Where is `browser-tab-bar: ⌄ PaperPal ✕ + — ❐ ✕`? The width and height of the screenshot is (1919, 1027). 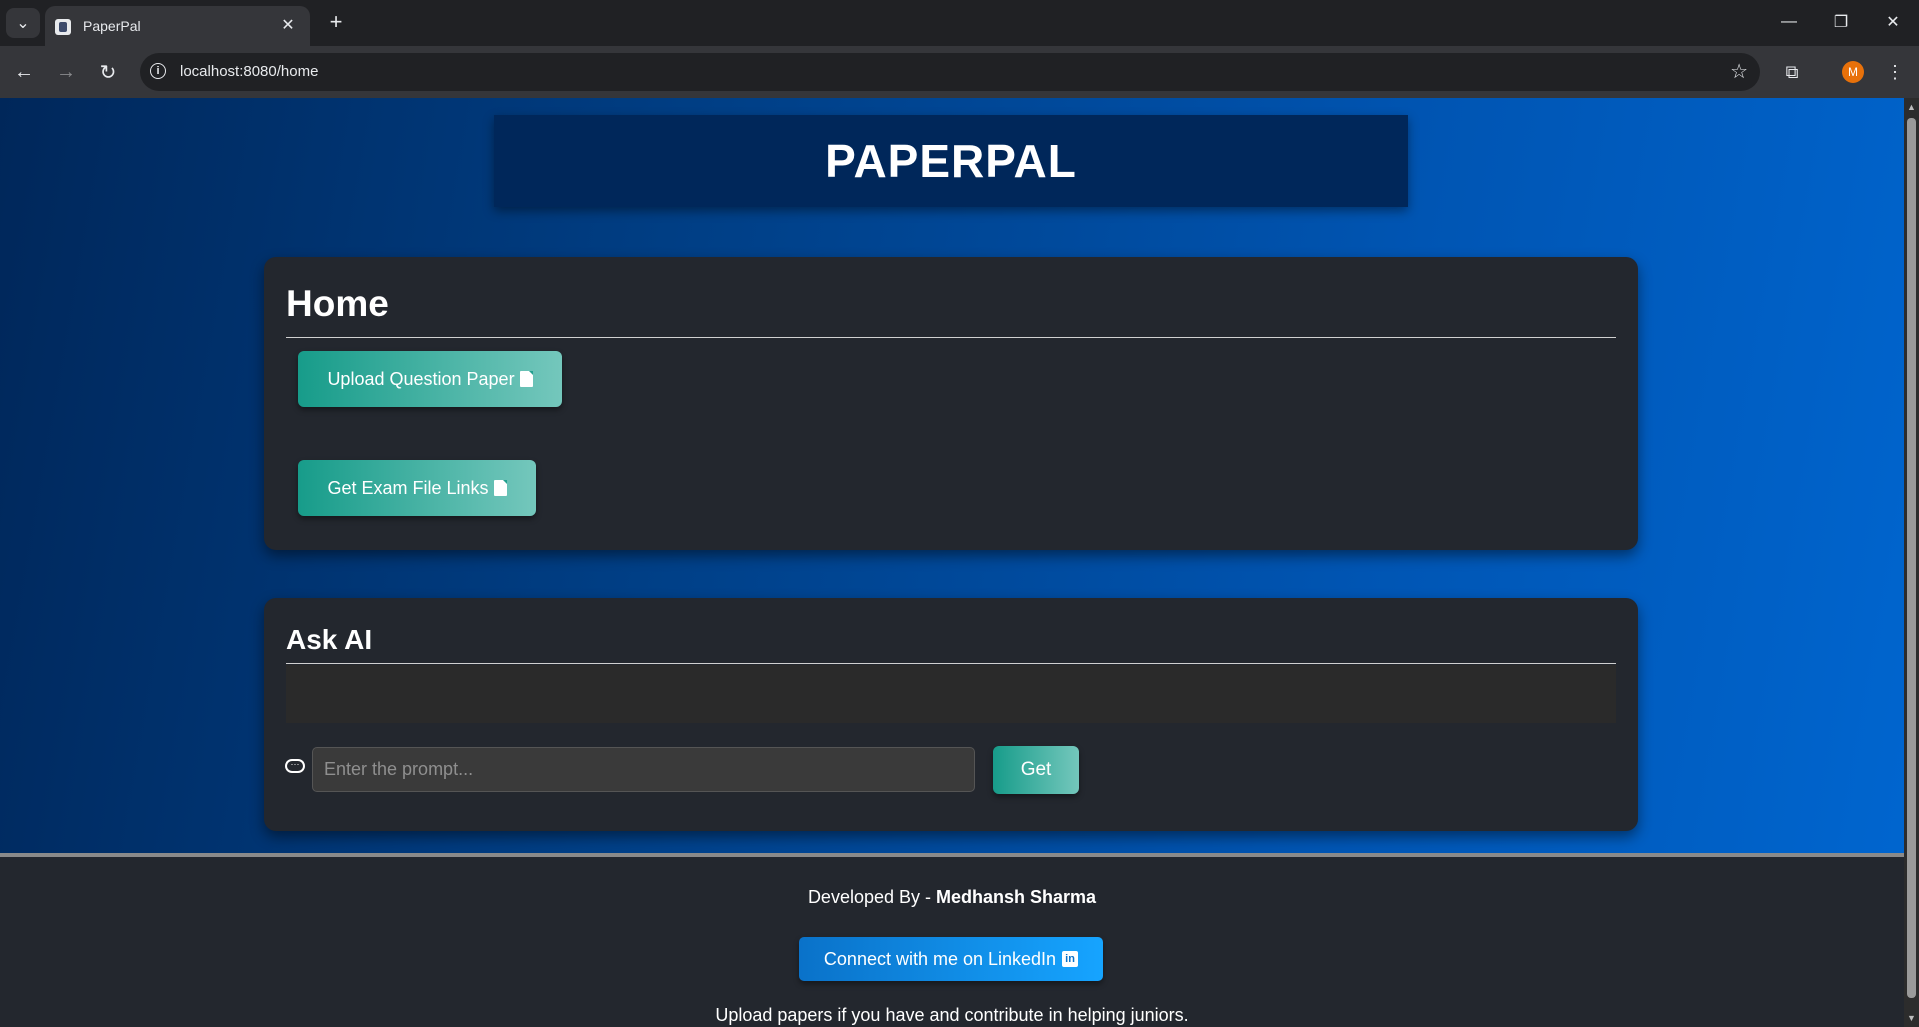
browser-tab-bar: ⌄ PaperPal ✕ + — ❐ ✕ is located at coordinates (959, 23).